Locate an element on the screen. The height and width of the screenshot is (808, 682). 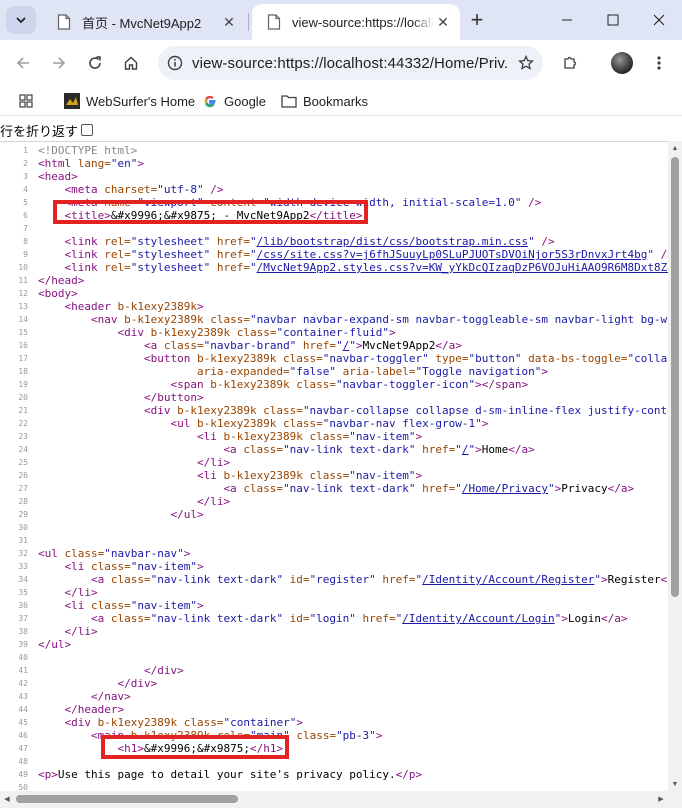
tab-view-source: view-source:https://localhost ✕ is located at coordinates (356, 22).